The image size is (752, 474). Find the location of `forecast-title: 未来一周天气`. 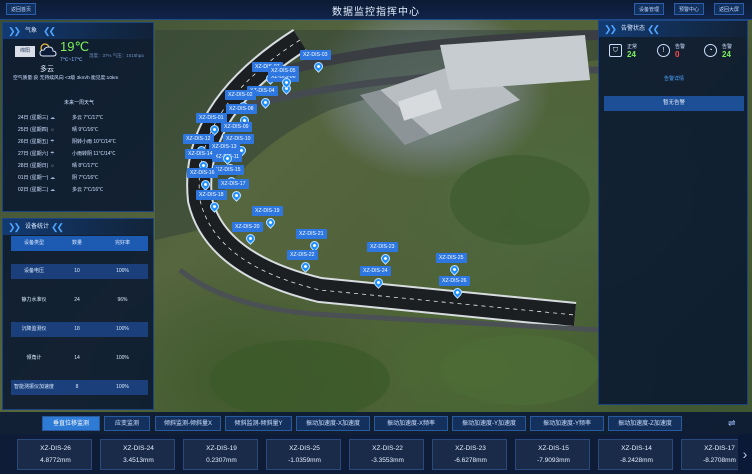

forecast-title: 未来一周天气 is located at coordinates (78, 103).